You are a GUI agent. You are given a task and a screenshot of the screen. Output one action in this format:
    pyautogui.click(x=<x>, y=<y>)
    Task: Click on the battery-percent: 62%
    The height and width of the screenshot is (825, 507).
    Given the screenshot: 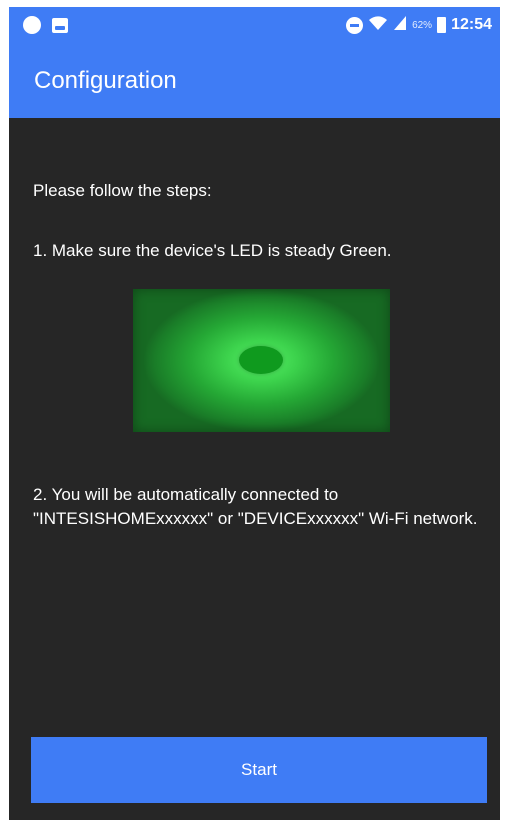 What is the action you would take?
    pyautogui.click(x=422, y=25)
    